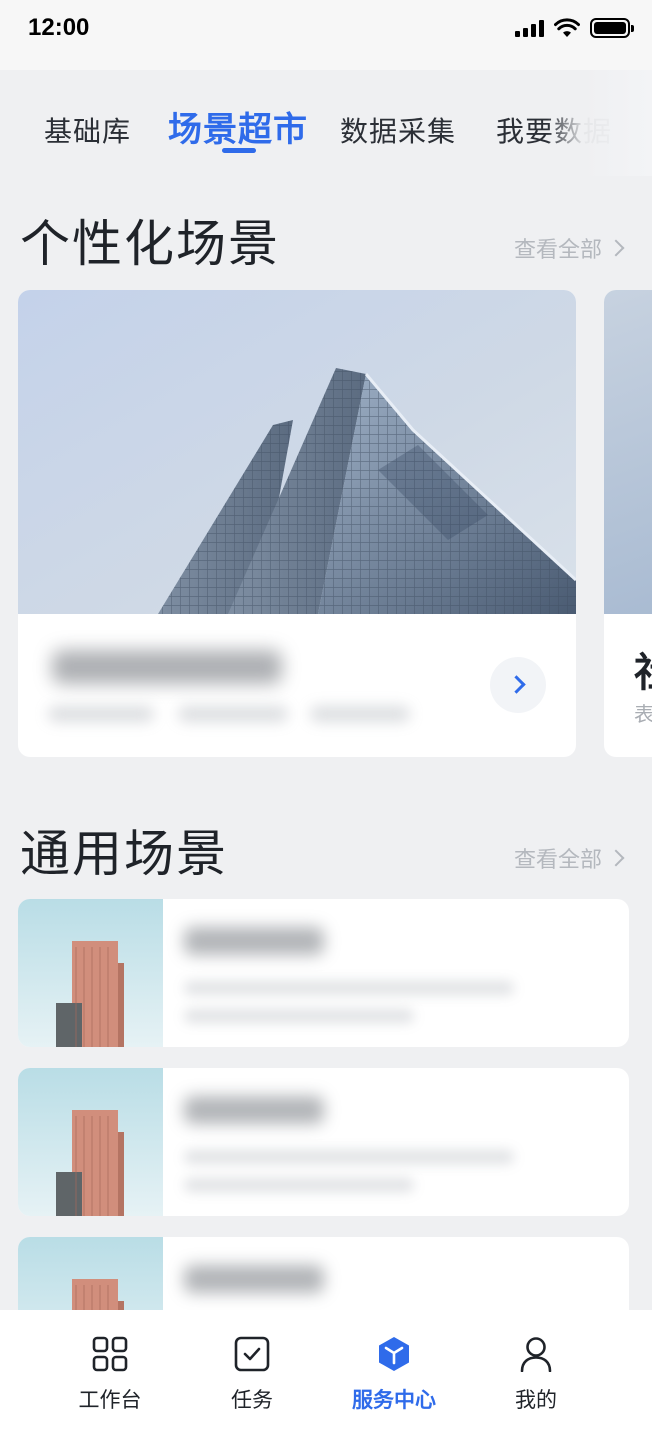  I want to click on section-title-general: 通用场景, so click(124, 854).